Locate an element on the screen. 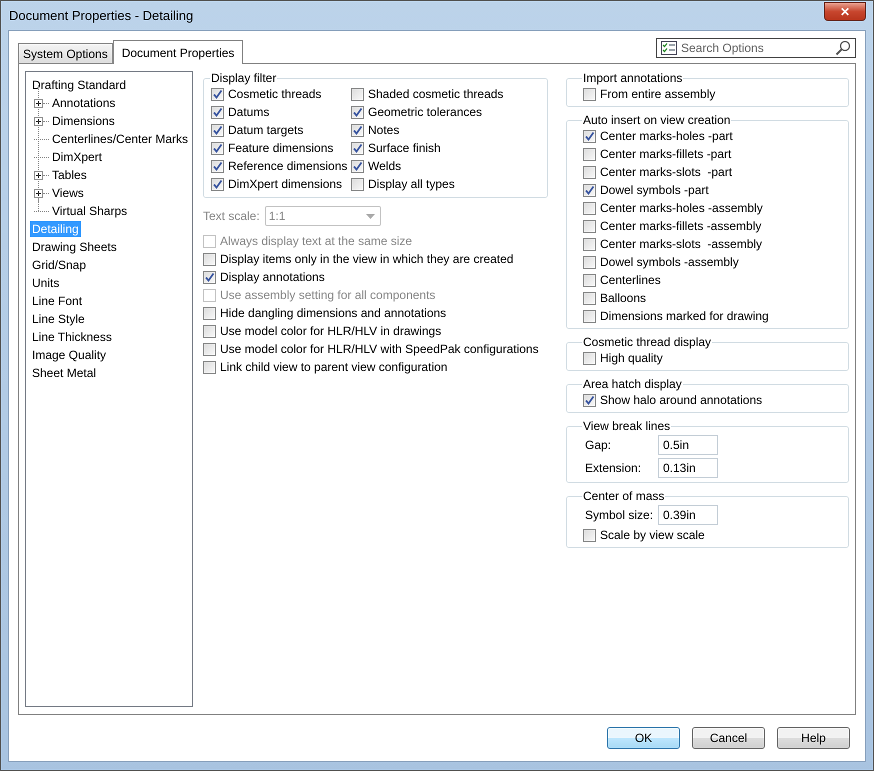 The width and height of the screenshot is (874, 771). tree-item: Annotations is located at coordinates (84, 103).